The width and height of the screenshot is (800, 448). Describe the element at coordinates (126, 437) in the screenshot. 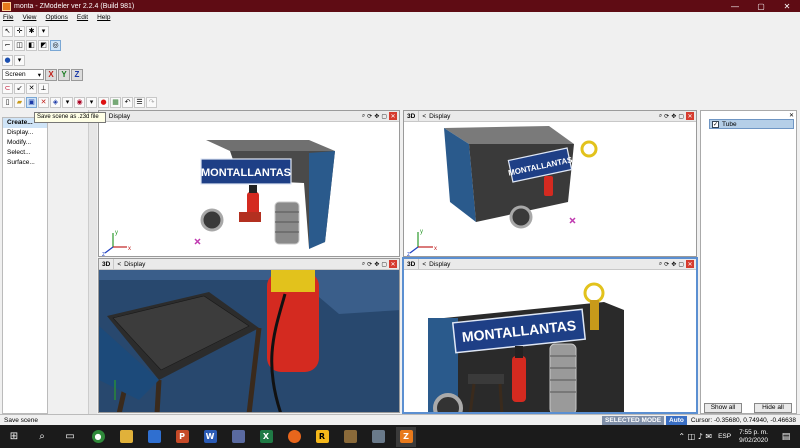

I see `file-explorer-icon` at that location.